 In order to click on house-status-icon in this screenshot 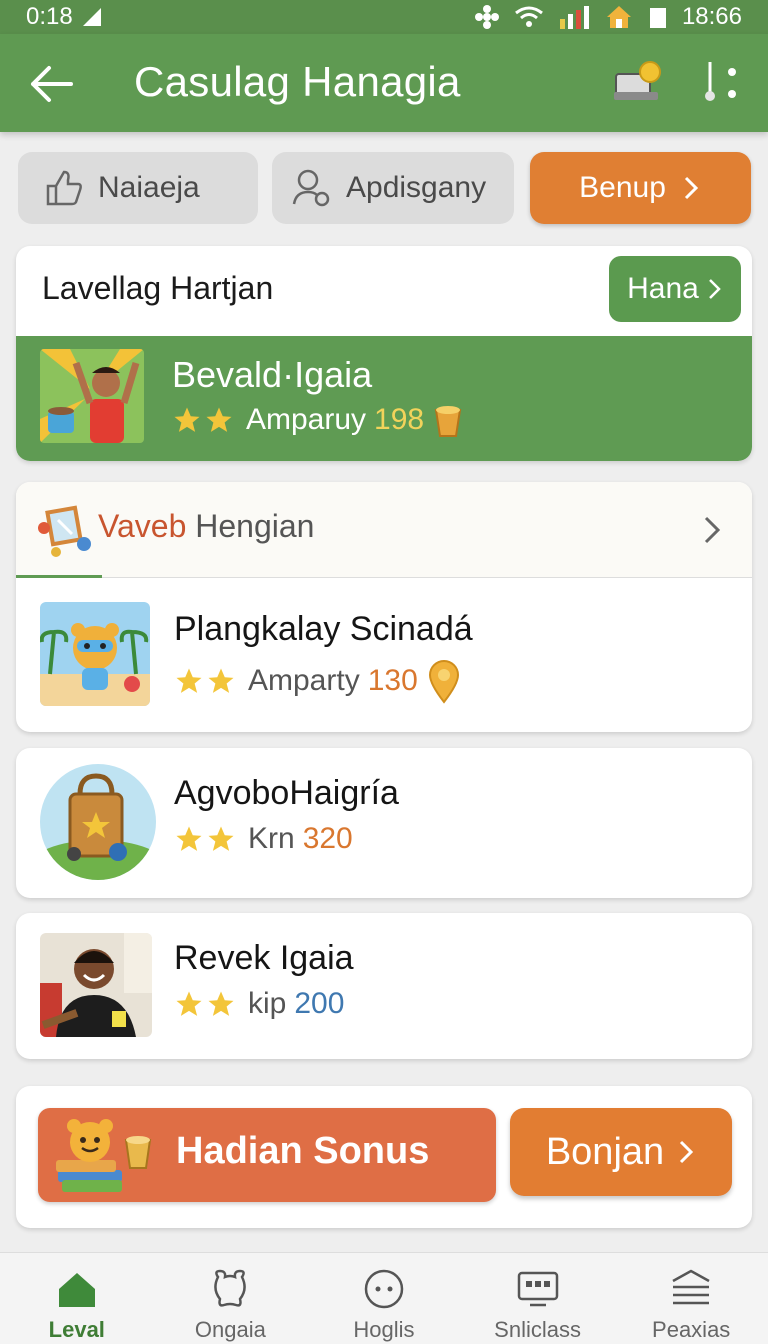, I will do `click(618, 17)`.